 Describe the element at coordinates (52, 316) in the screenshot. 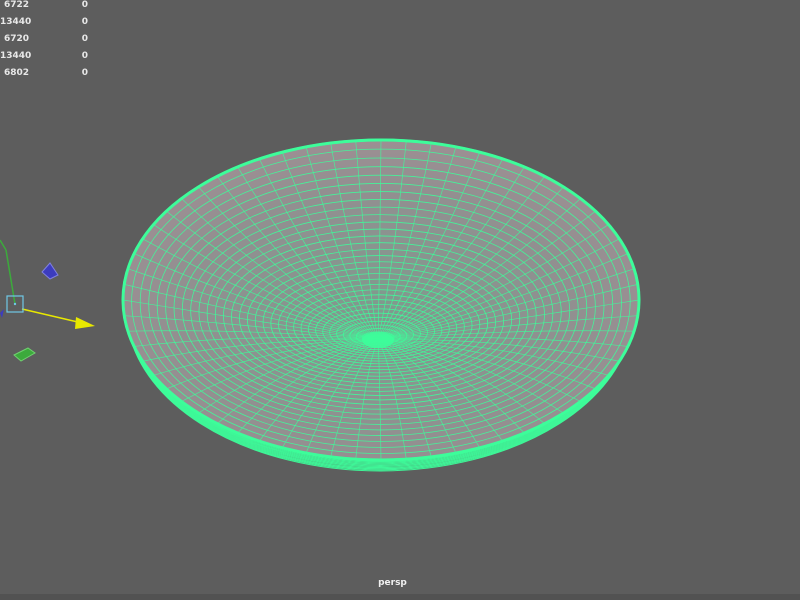

I see `x-axis-line` at that location.